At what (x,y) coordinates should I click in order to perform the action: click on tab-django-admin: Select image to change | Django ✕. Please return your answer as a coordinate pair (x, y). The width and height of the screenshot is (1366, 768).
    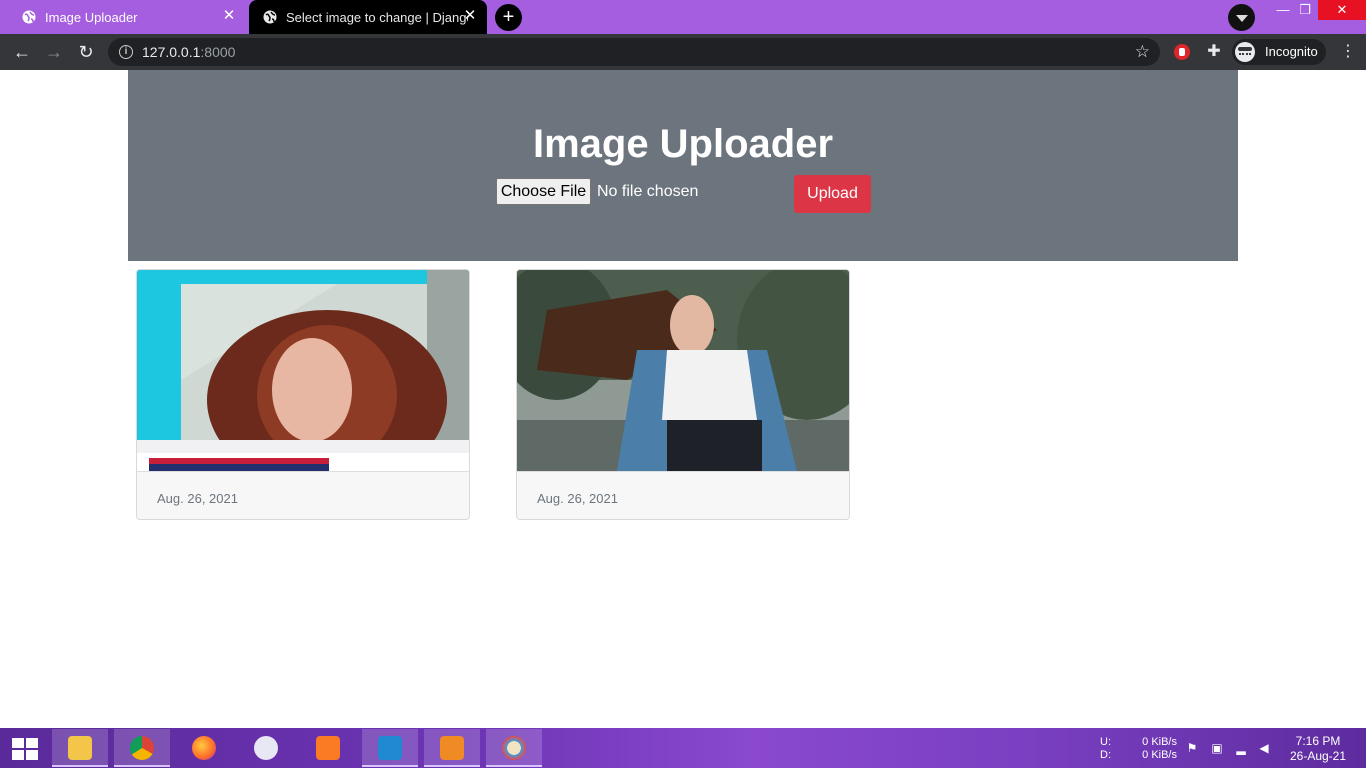
    Looking at the image, I should click on (368, 17).